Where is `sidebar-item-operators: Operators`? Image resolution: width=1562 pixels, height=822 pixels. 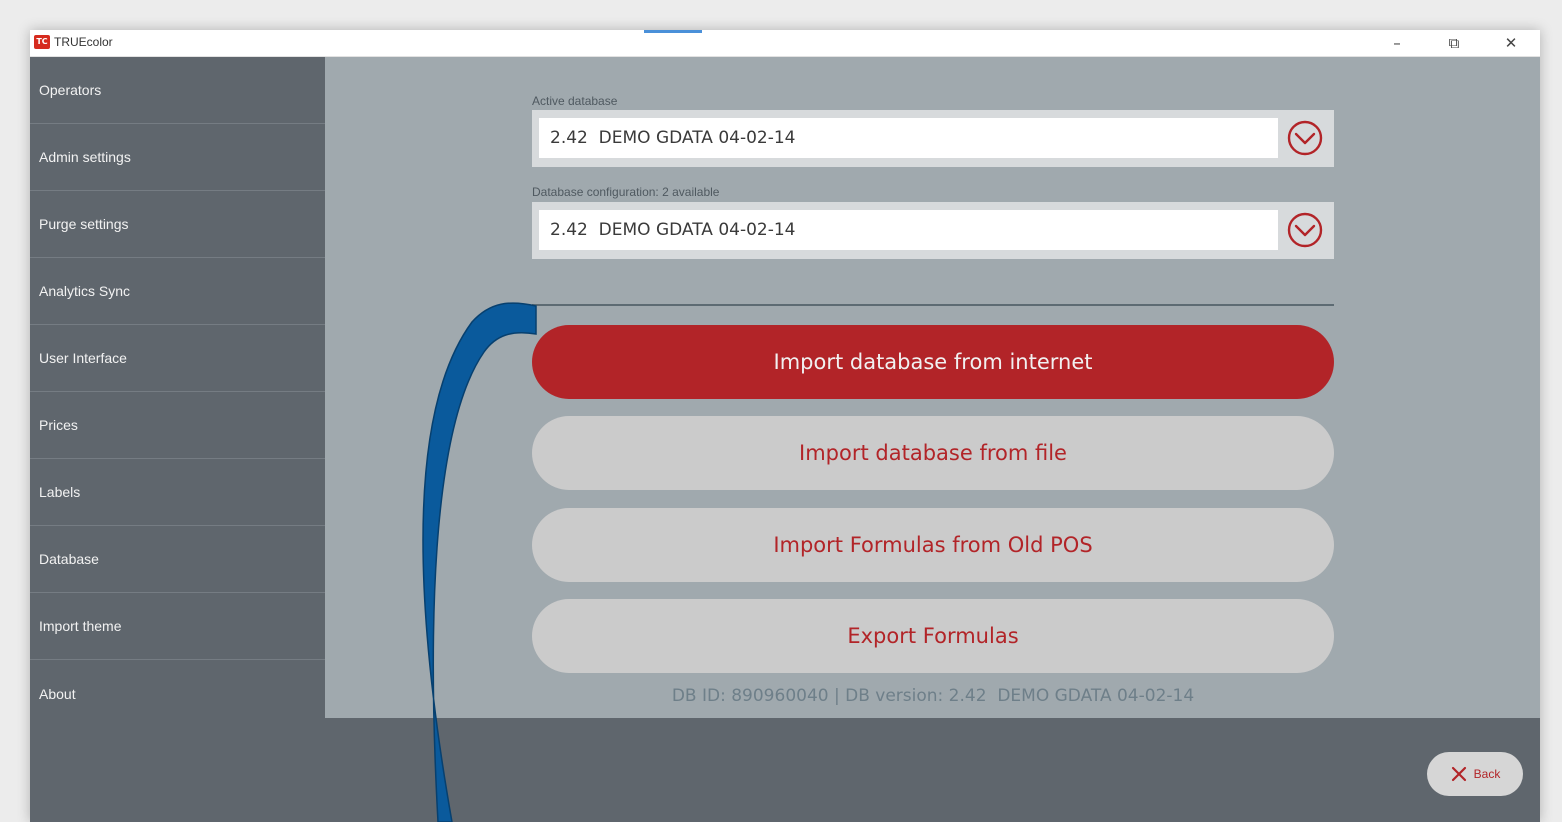 sidebar-item-operators: Operators is located at coordinates (177, 90).